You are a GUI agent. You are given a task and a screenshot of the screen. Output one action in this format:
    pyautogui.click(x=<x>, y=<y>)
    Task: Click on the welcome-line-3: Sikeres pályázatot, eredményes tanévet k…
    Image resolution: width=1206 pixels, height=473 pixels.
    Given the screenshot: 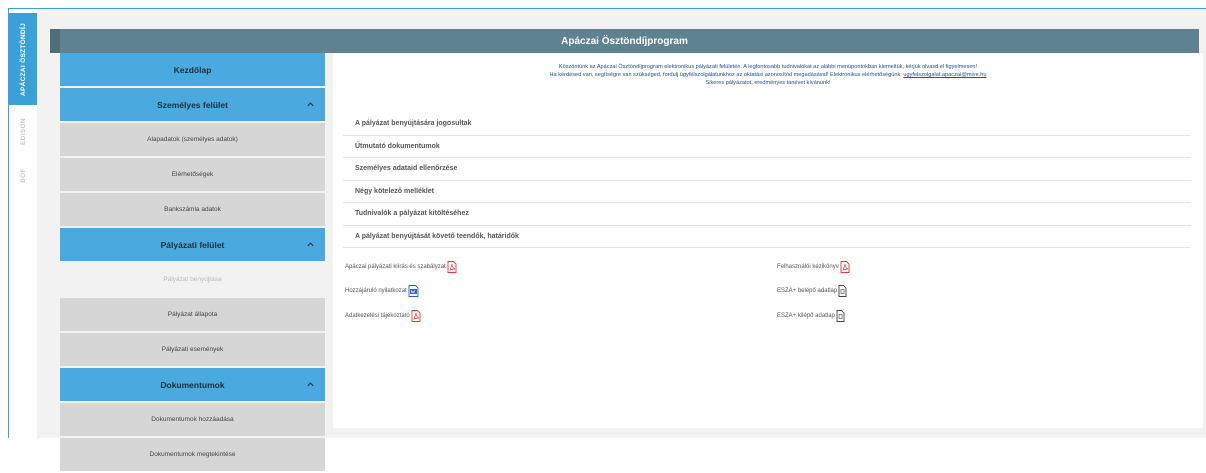 What is the action you would take?
    pyautogui.click(x=768, y=83)
    